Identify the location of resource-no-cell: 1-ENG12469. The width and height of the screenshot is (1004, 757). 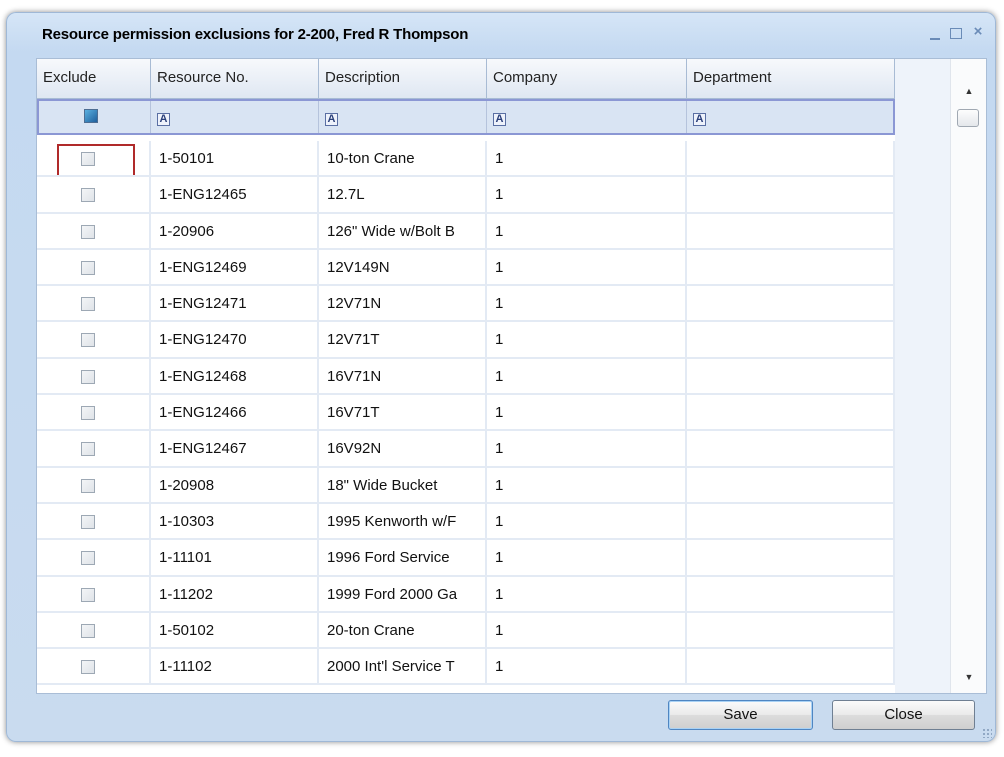
(235, 268).